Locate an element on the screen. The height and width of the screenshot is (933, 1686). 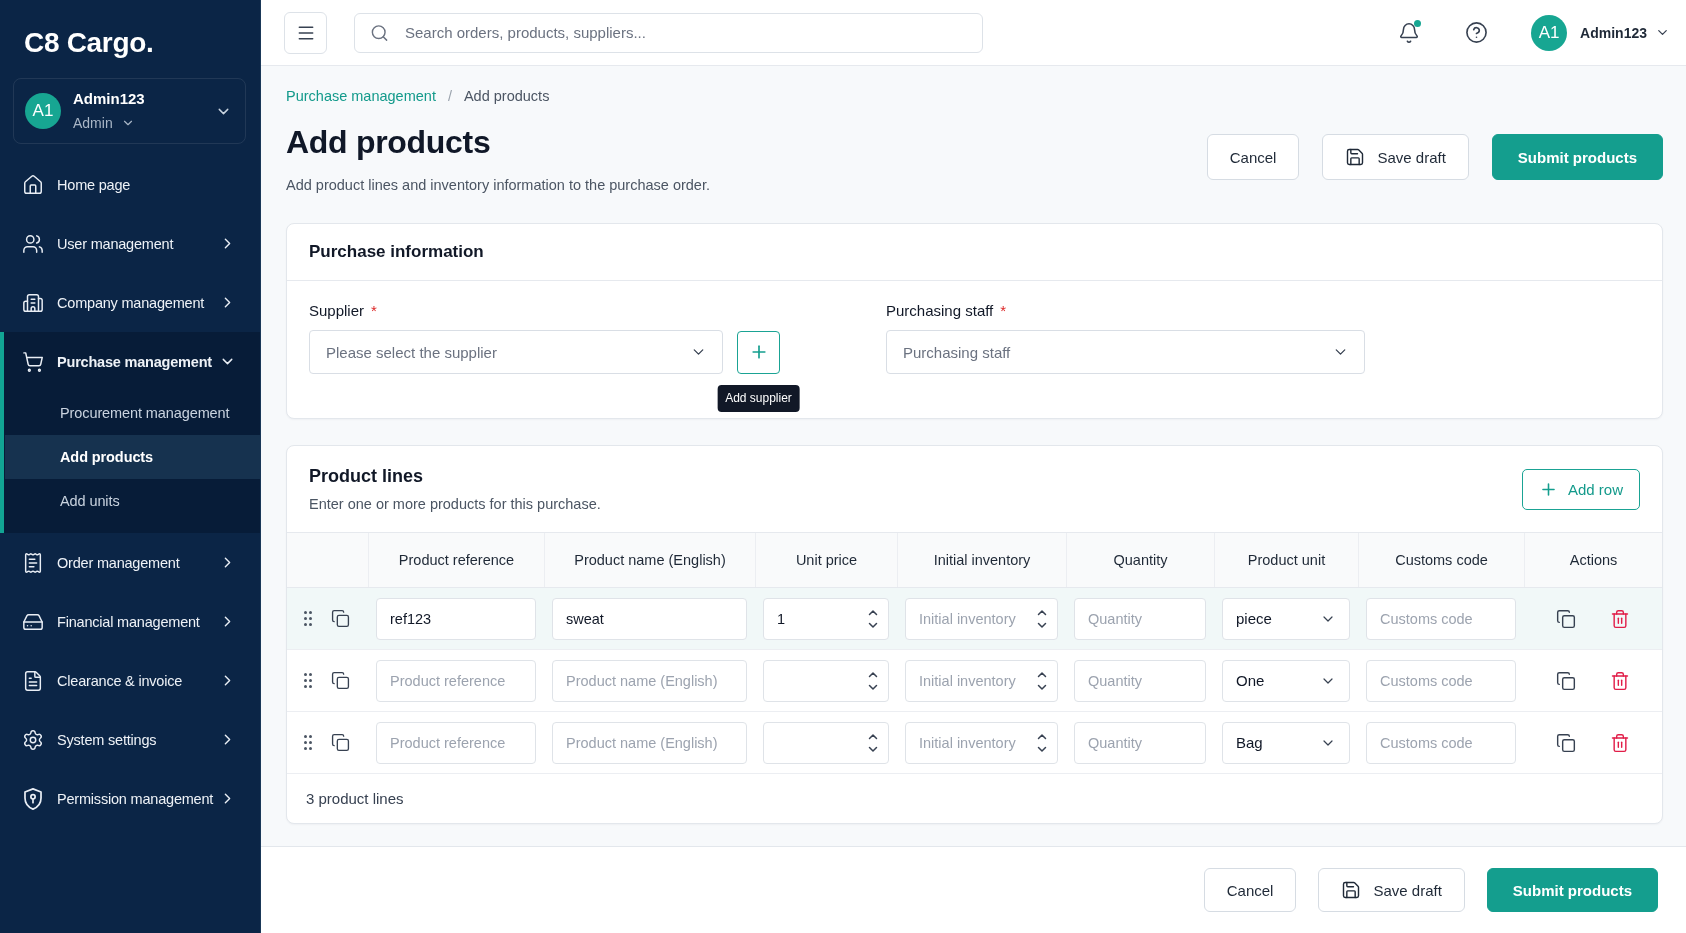
home-icon is located at coordinates (33, 184).